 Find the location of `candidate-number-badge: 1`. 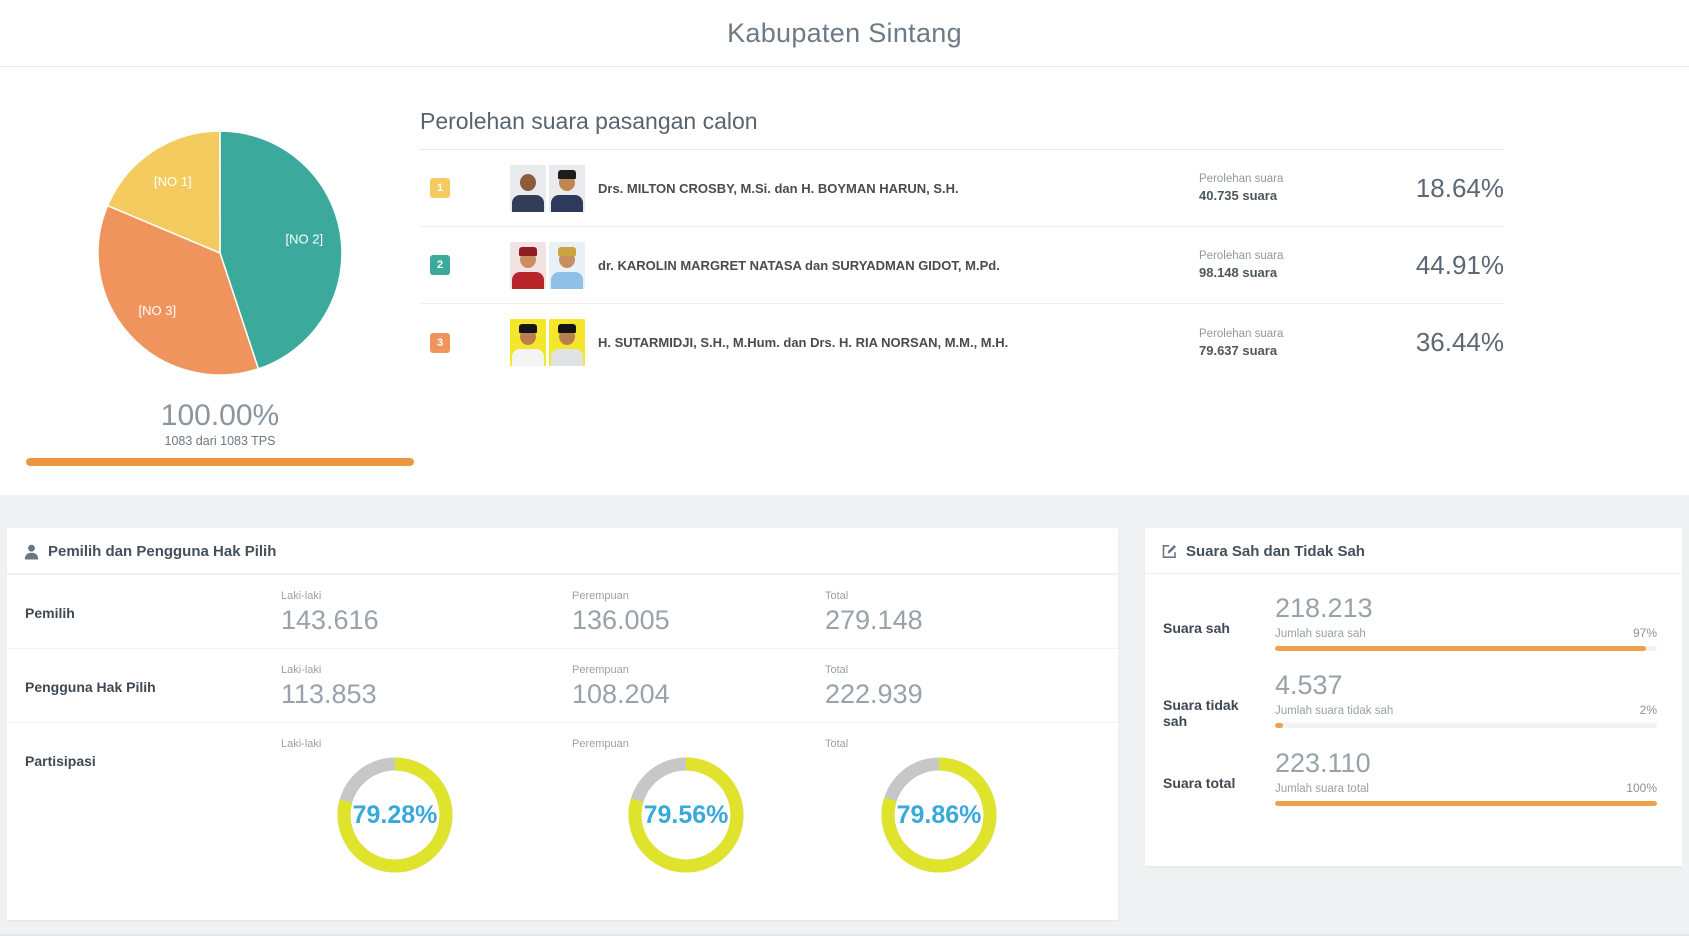

candidate-number-badge: 1 is located at coordinates (440, 188).